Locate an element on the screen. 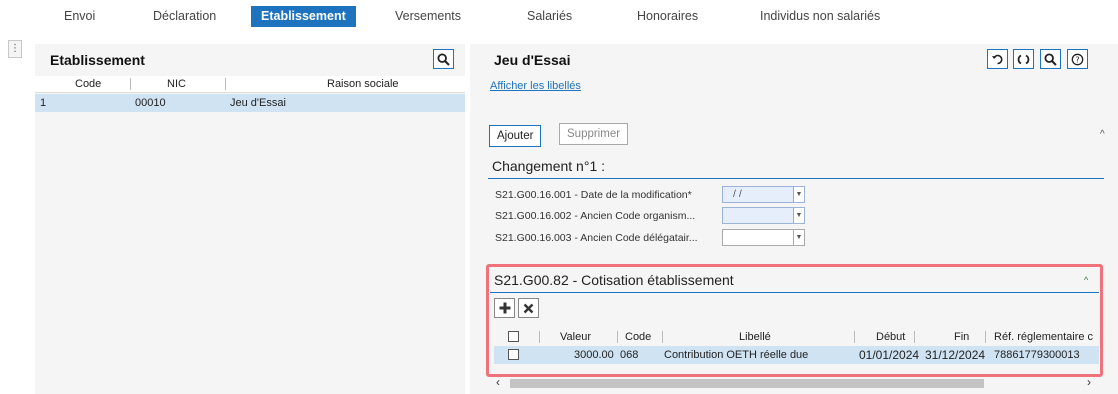 The height and width of the screenshot is (394, 1118). delete-button: Supprimer is located at coordinates (594, 134).